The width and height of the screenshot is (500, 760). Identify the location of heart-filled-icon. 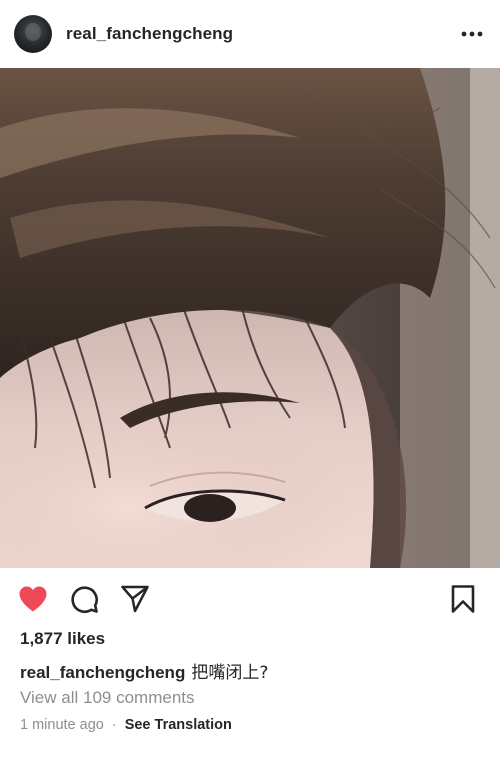
(33, 599).